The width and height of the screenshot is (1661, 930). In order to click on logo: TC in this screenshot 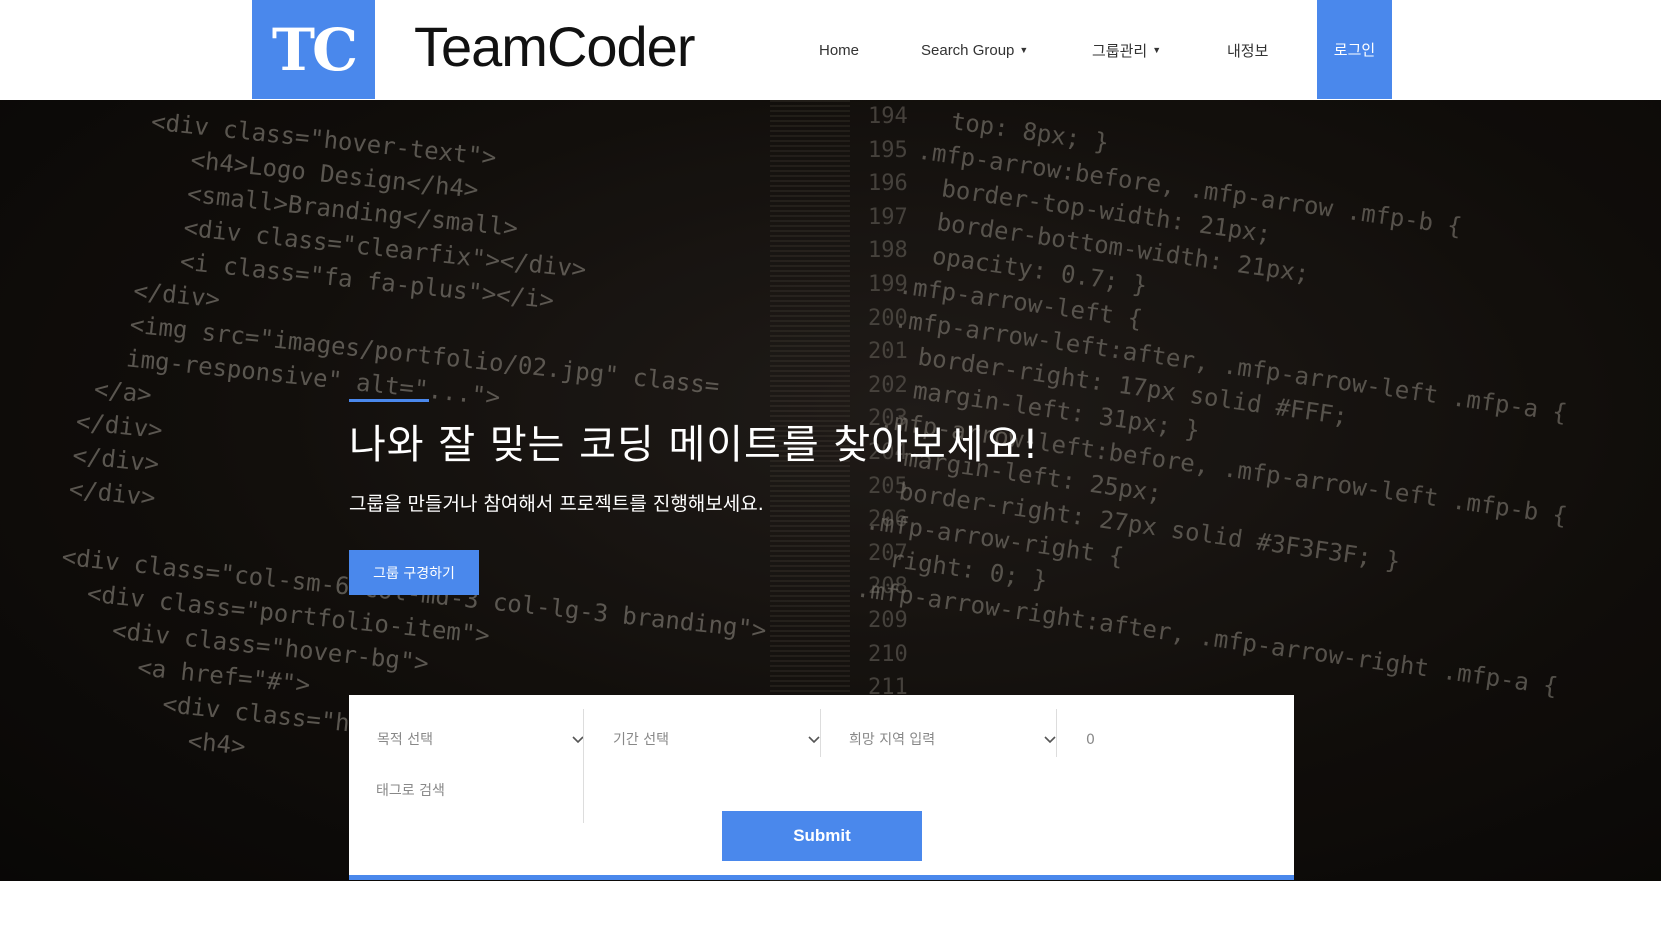, I will do `click(313, 49)`.